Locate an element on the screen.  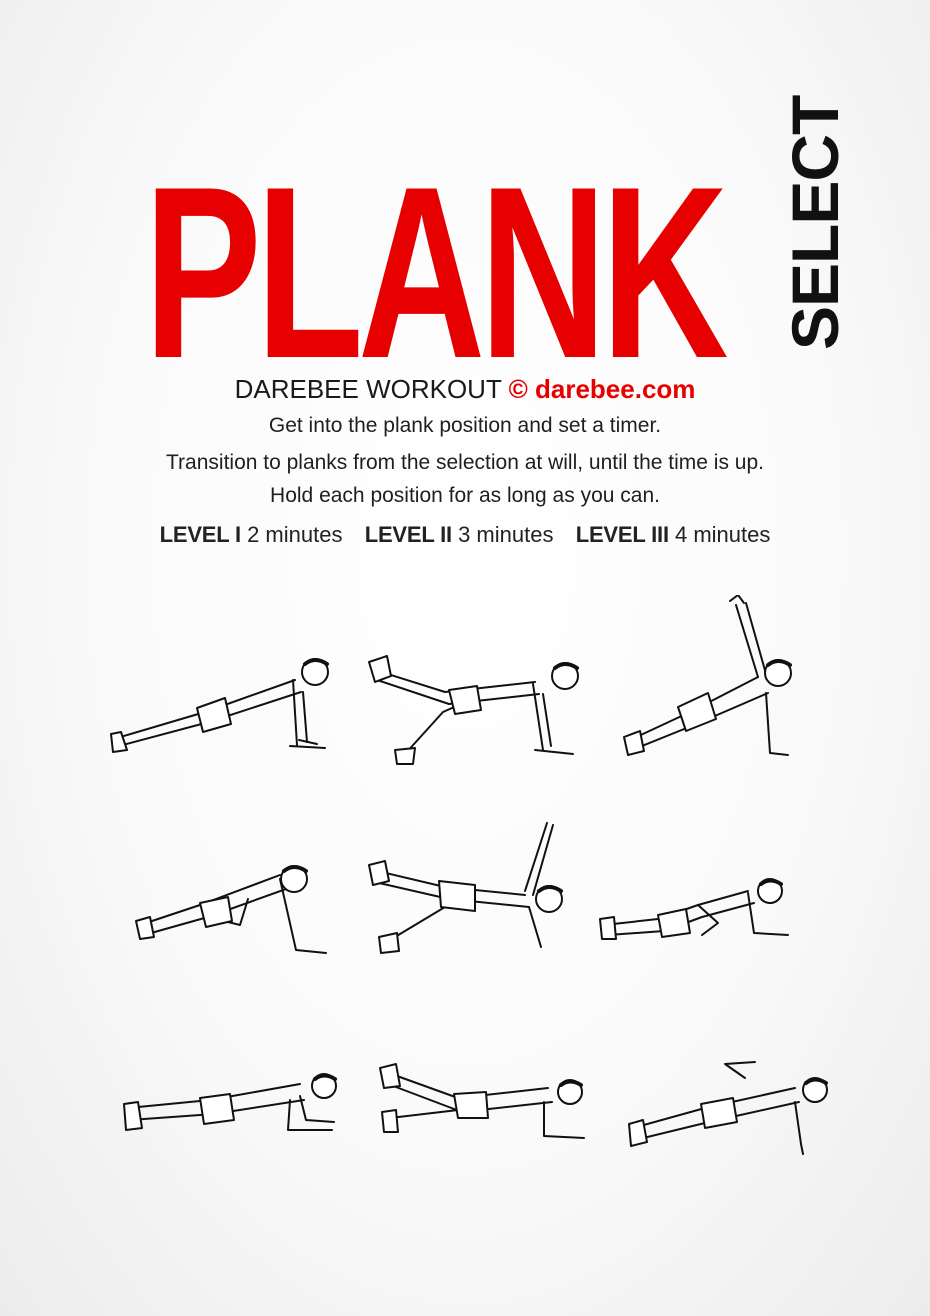
workout-subtitle: SELECT is located at coordinates (815, 222).